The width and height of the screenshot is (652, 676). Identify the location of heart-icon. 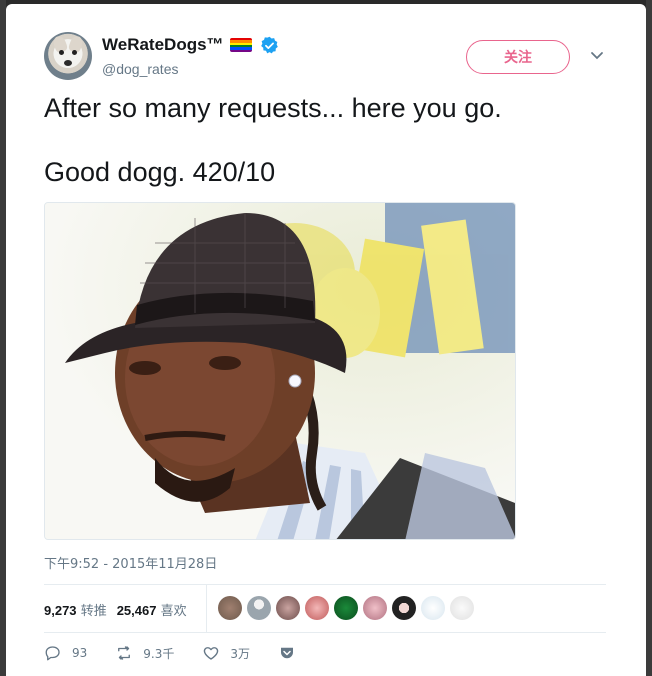
(211, 653).